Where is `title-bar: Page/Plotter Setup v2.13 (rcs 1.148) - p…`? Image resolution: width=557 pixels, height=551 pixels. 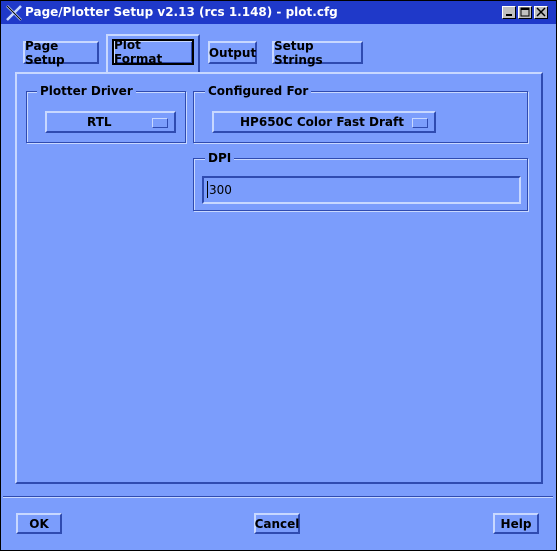 title-bar: Page/Plotter Setup v2.13 (rcs 1.148) - p… is located at coordinates (278, 12).